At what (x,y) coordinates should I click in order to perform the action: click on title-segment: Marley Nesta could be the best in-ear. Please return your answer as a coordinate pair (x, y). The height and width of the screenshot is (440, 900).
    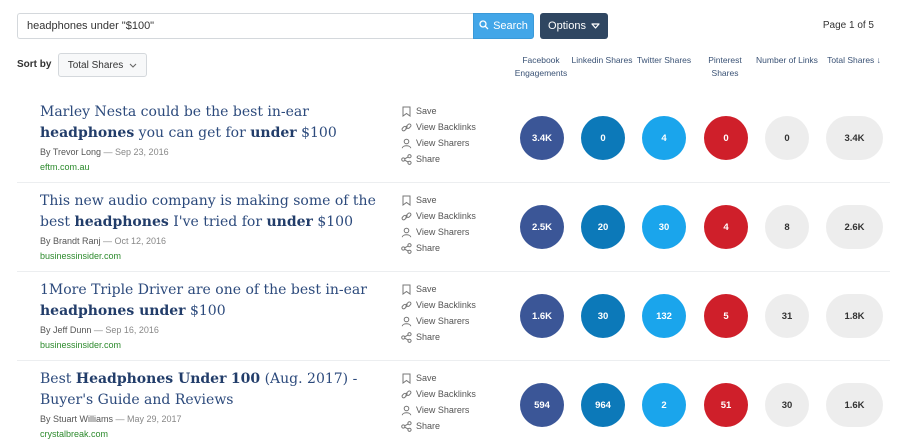
    Looking at the image, I should click on (174, 112).